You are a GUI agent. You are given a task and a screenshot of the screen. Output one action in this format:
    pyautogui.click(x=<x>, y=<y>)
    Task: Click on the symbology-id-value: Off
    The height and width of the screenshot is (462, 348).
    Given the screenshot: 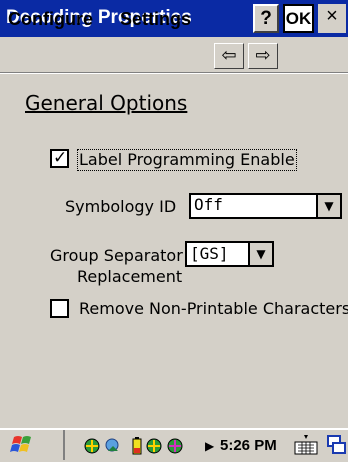 What is the action you would take?
    pyautogui.click(x=208, y=204)
    